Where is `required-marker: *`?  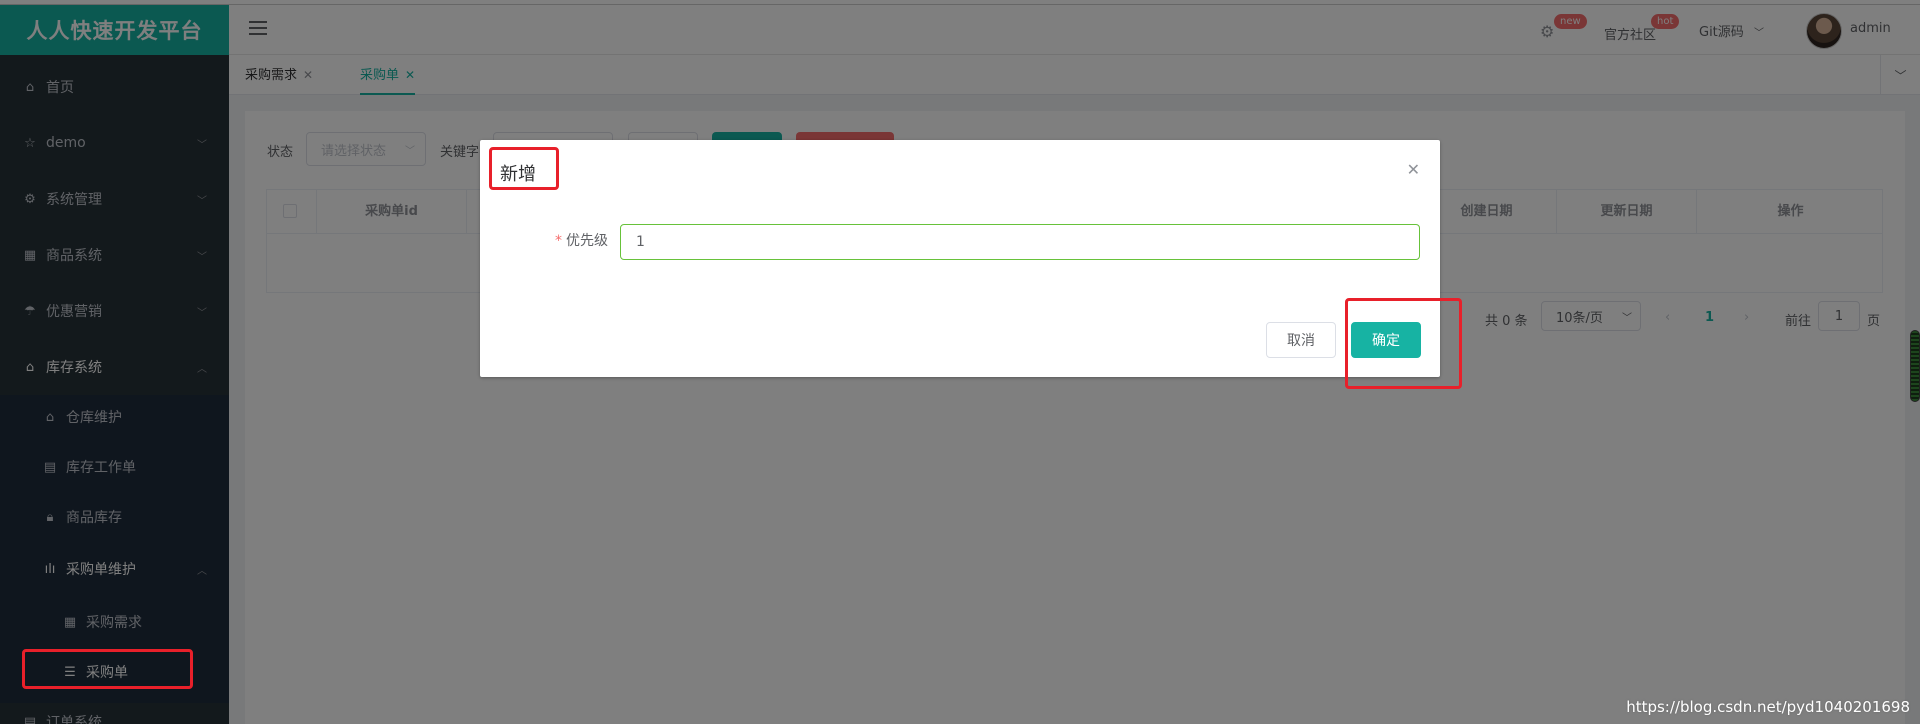
required-marker: * is located at coordinates (558, 241).